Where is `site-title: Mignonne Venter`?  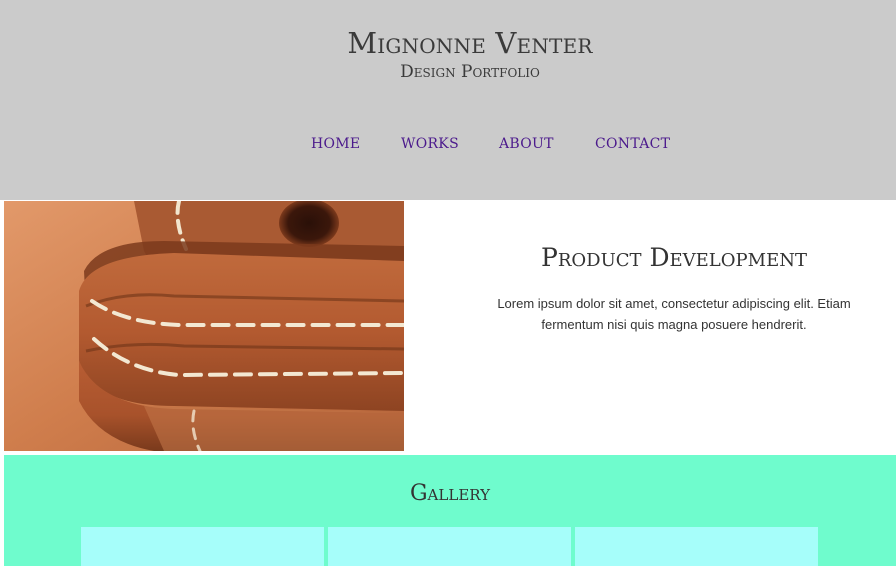
site-title: Mignonne Venter is located at coordinates (470, 43).